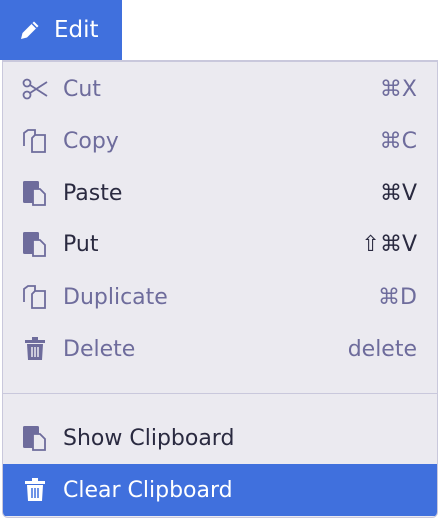 This screenshot has width=440, height=518. What do you see at coordinates (93, 193) in the screenshot?
I see `menu-item-label: Paste` at bounding box center [93, 193].